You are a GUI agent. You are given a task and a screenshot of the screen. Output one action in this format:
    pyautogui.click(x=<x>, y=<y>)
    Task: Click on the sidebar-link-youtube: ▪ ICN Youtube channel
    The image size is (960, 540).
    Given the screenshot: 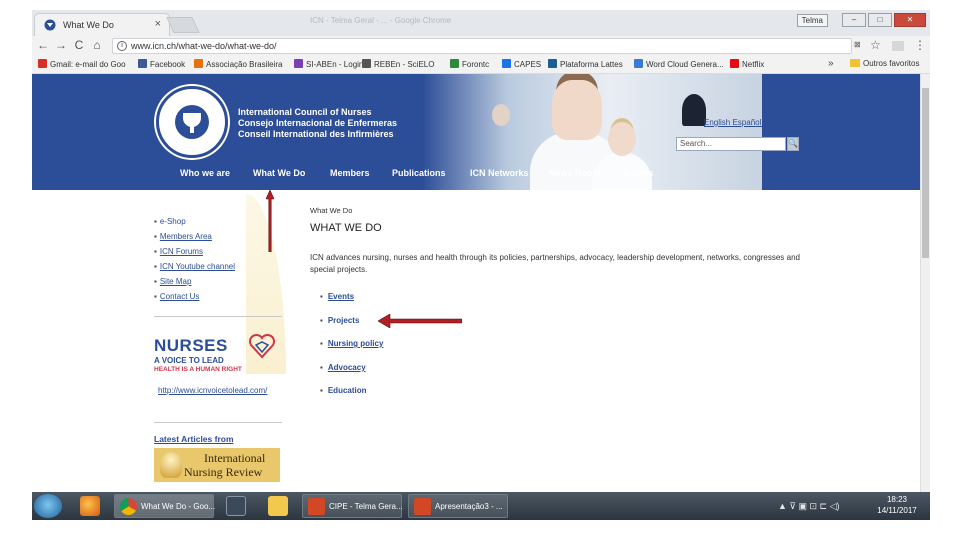 What is the action you would take?
    pyautogui.click(x=219, y=266)
    